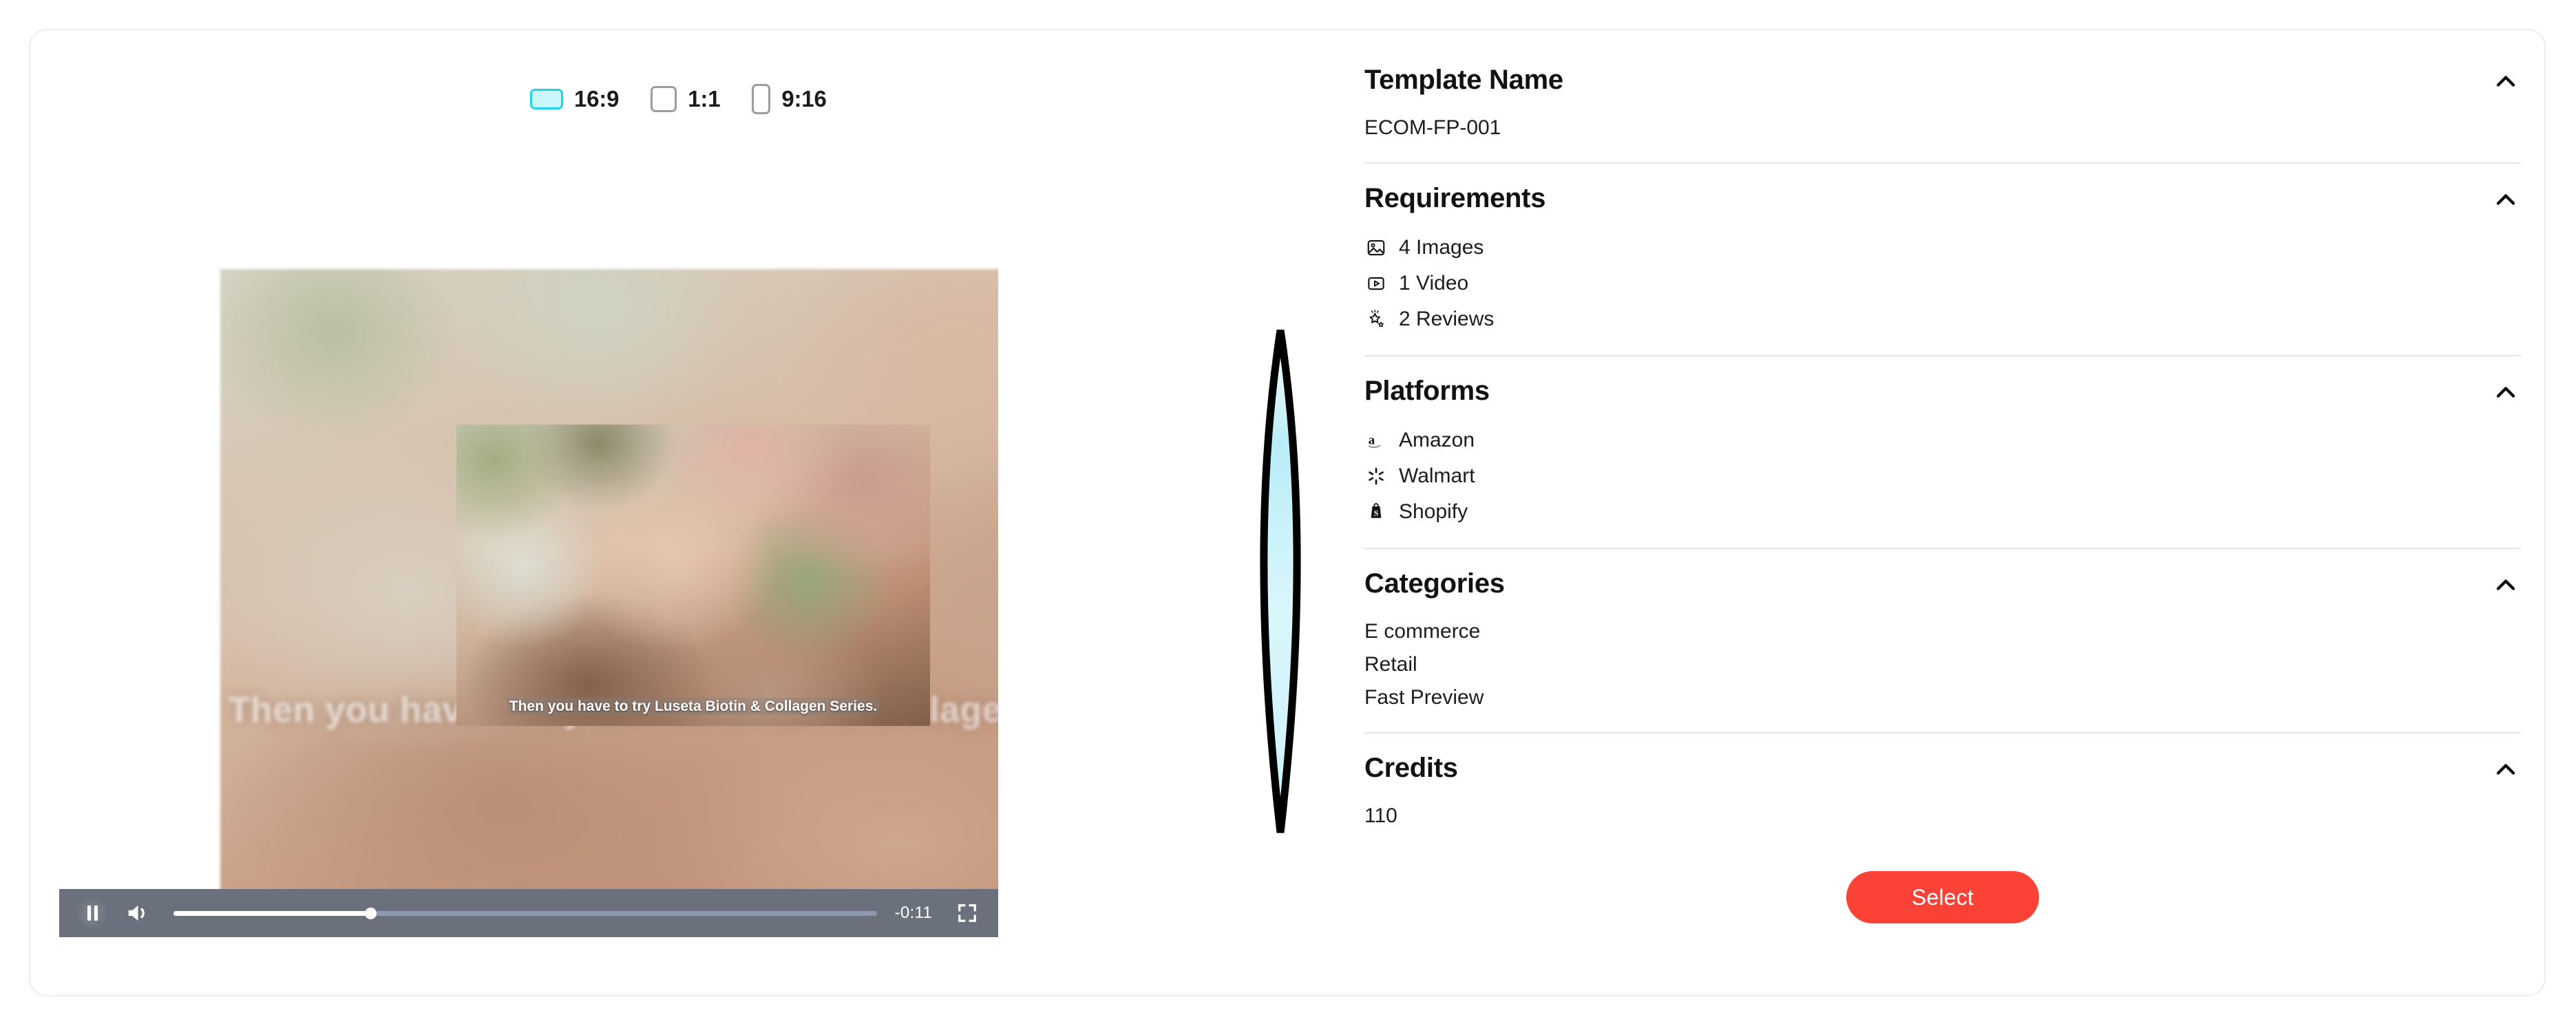  I want to click on shopify-bag-icon: S, so click(1376, 512).